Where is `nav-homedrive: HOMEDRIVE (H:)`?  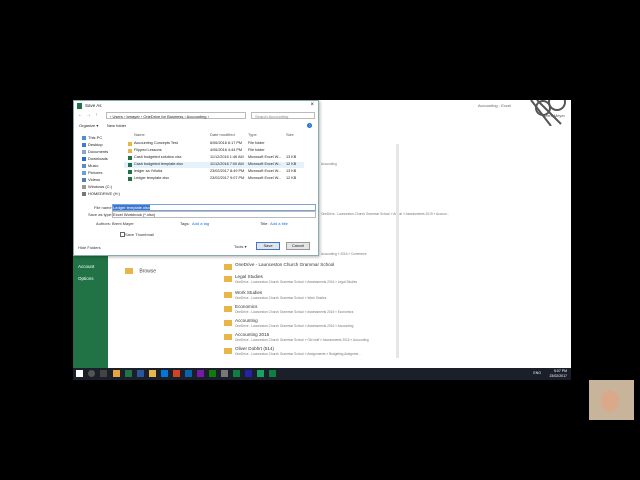
nav-homedrive: HOMEDRIVE (H:) is located at coordinates (104, 193).